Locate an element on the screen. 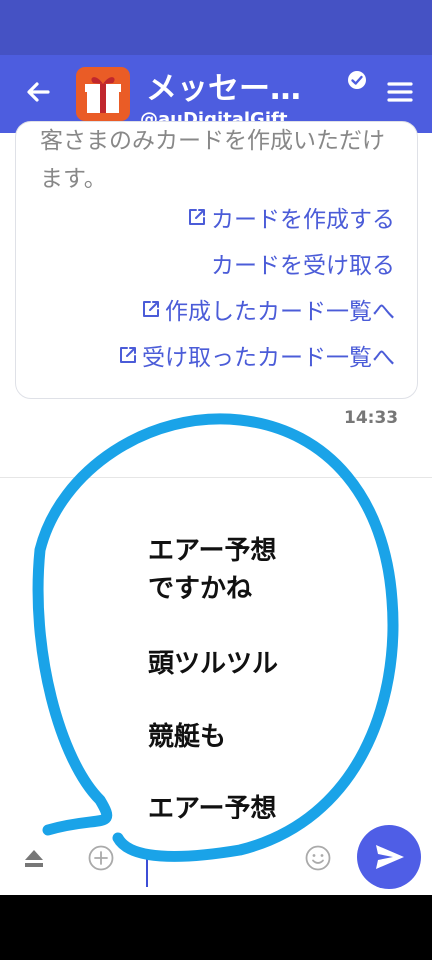 The height and width of the screenshot is (960, 432). verified-badge-icon is located at coordinates (357, 80).